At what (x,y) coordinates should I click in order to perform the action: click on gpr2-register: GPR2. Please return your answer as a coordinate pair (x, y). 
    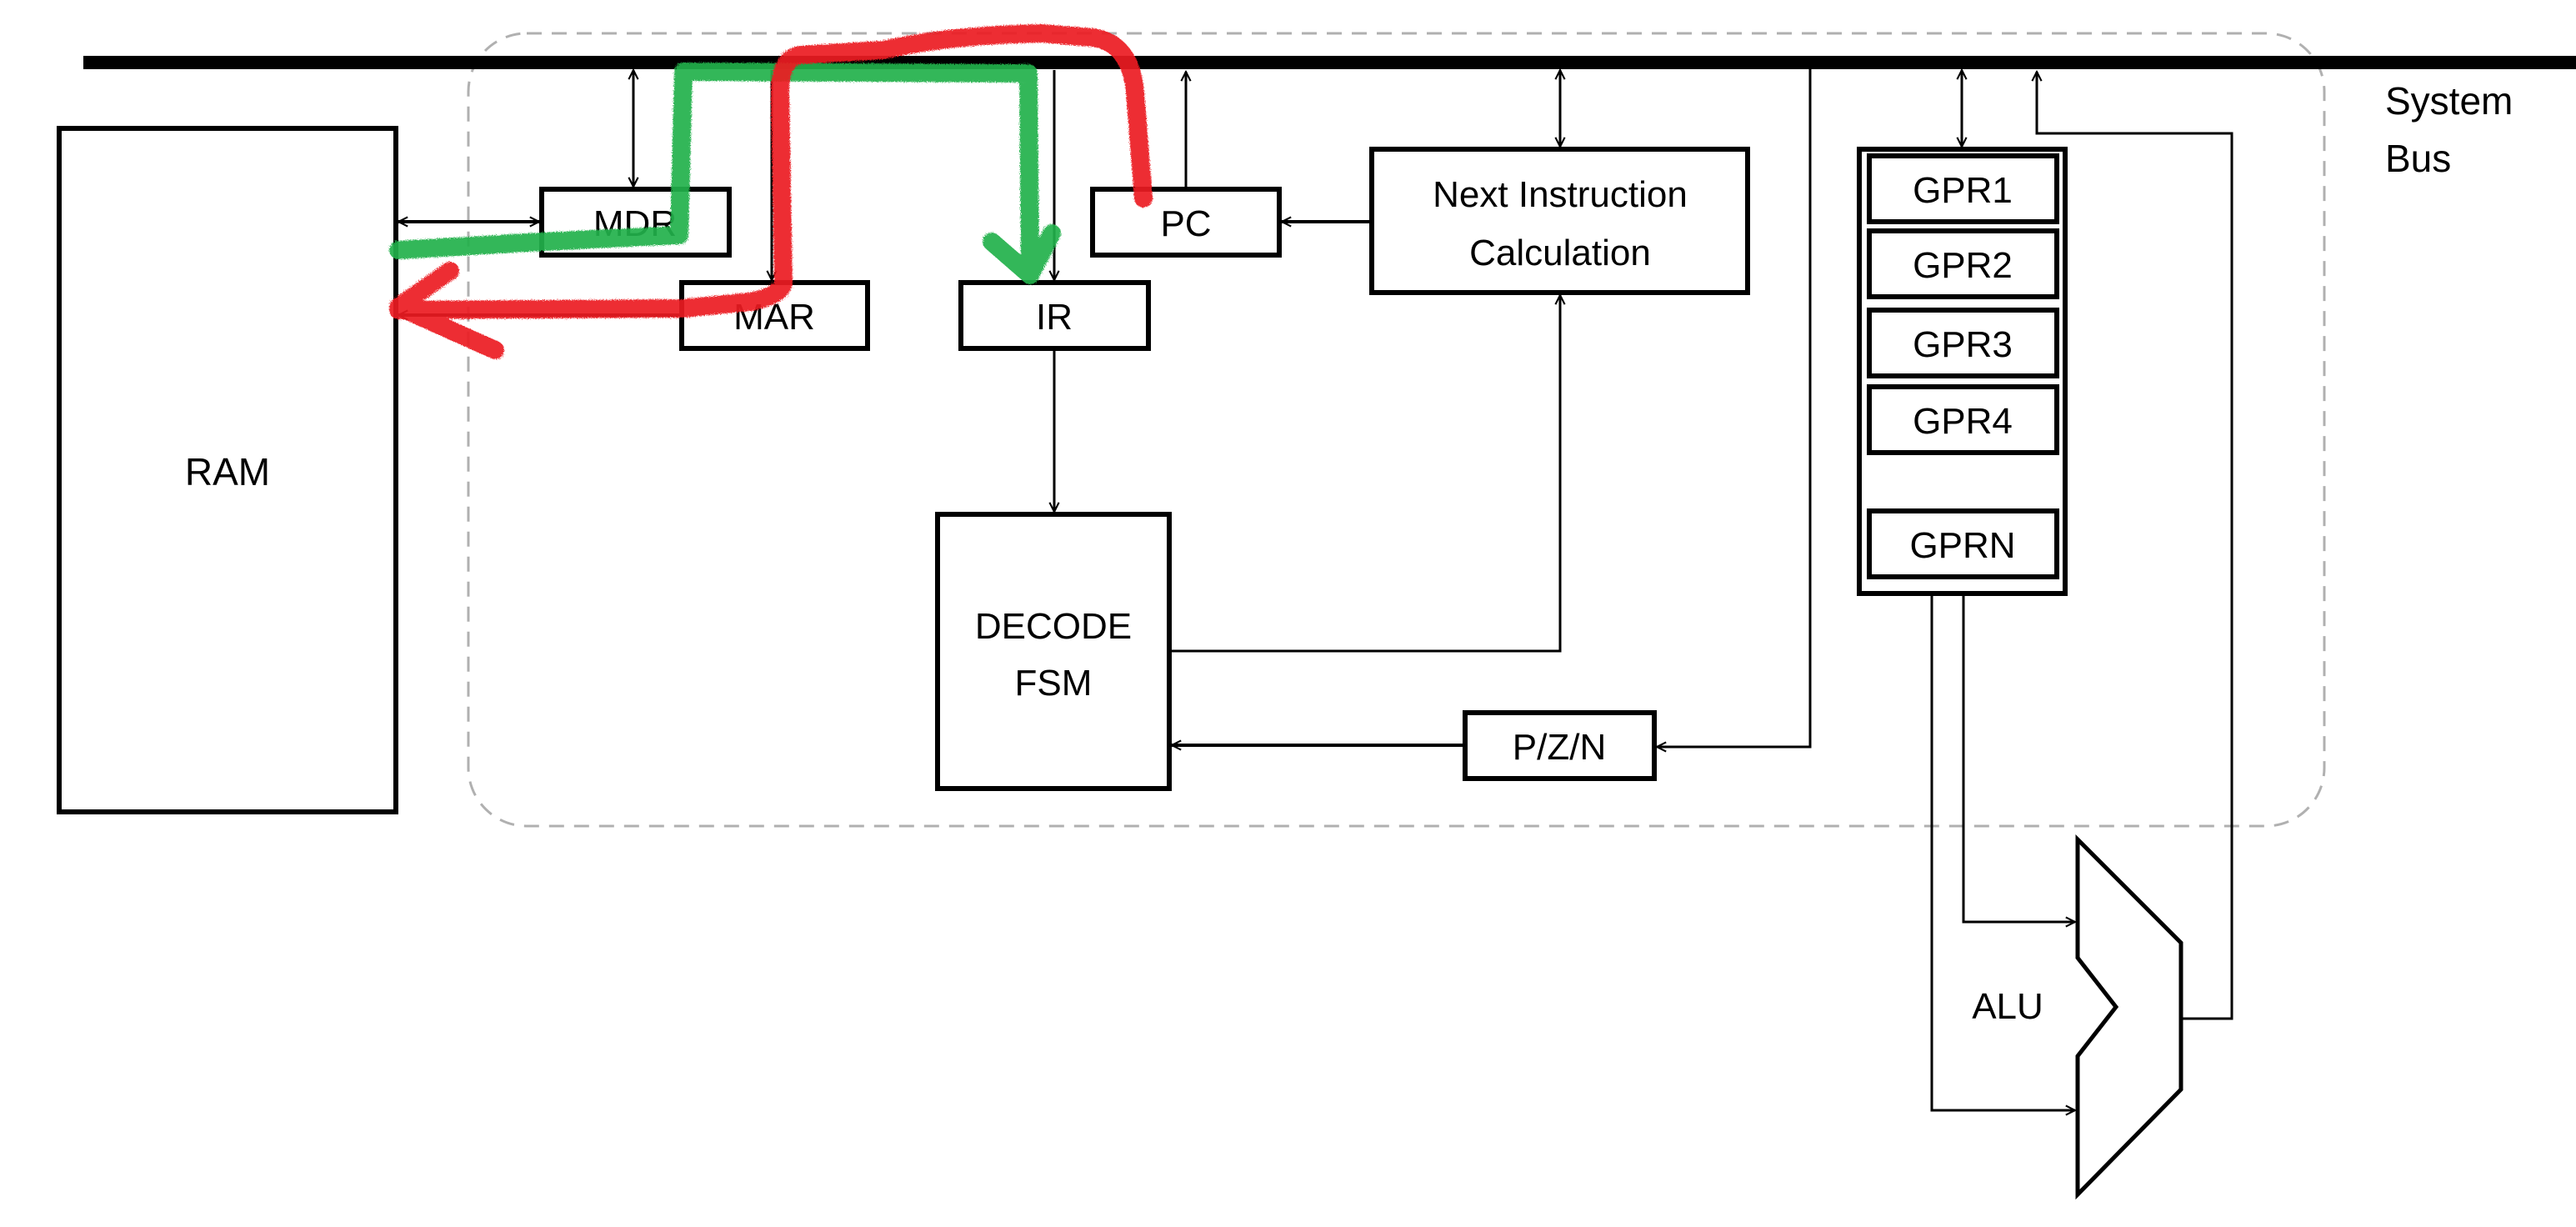
    Looking at the image, I should click on (1963, 263).